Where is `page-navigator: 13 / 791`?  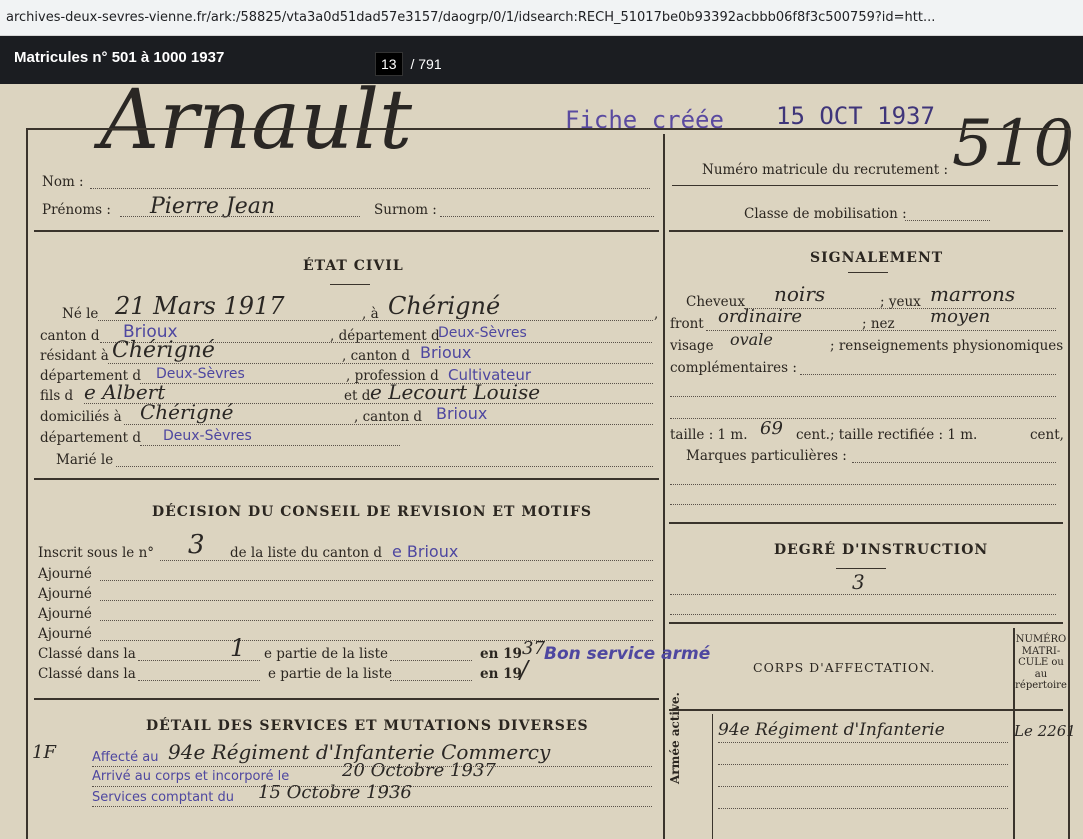 page-navigator: 13 / 791 is located at coordinates (408, 64).